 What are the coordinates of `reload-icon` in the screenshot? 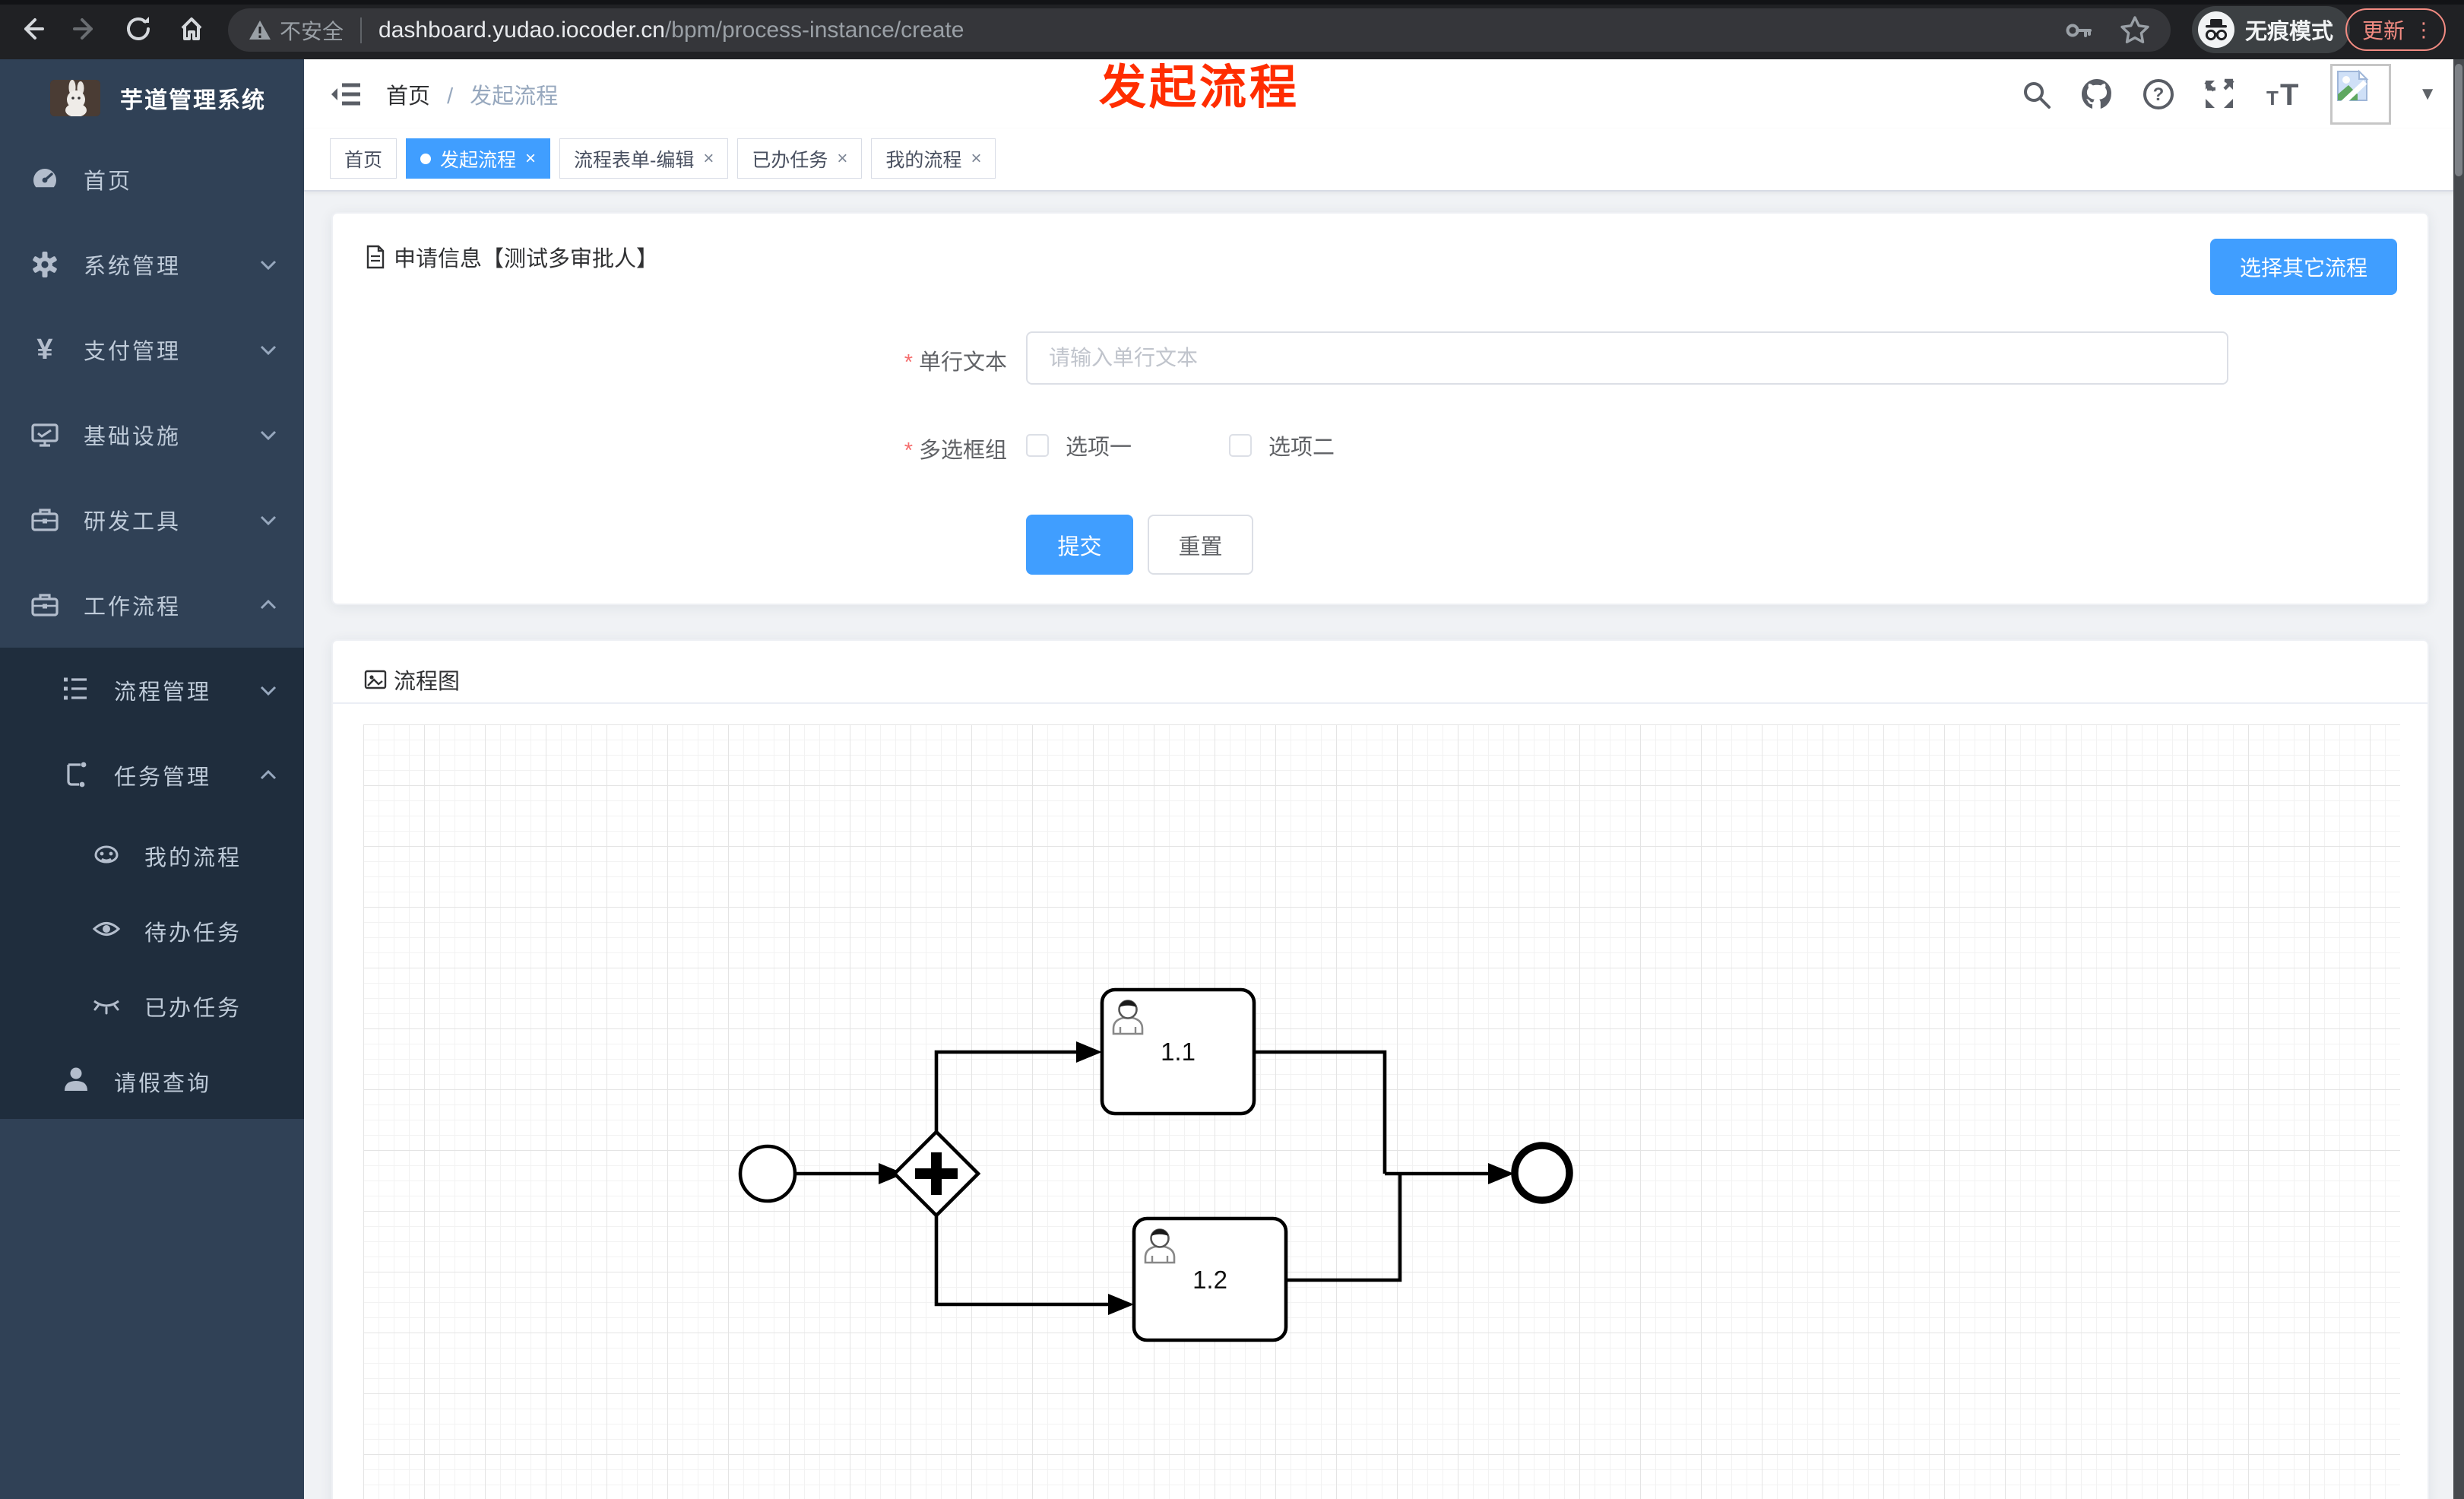 It's located at (138, 28).